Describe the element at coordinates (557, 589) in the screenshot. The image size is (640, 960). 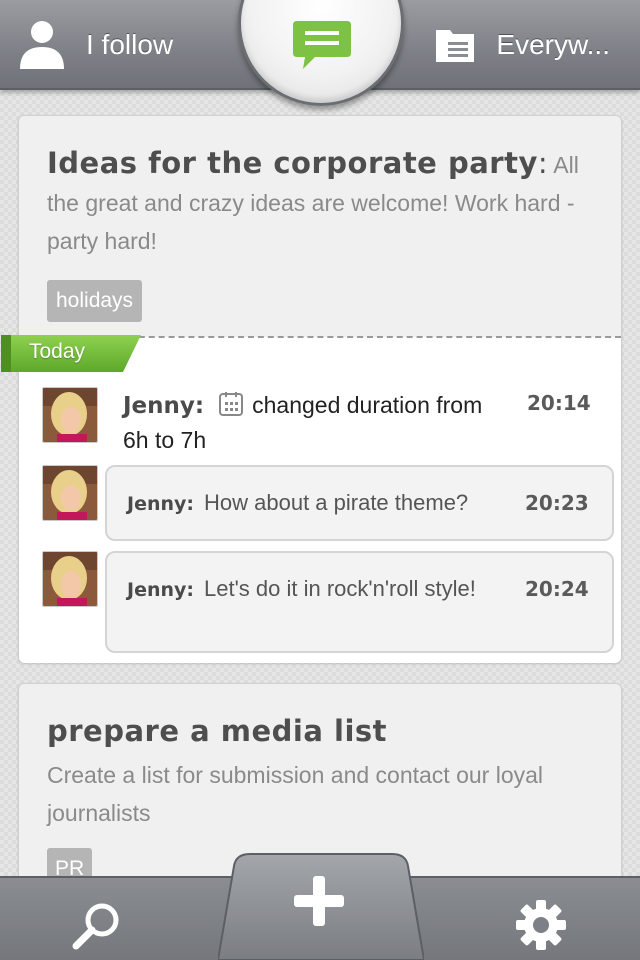
I see `comment-time: 20:24` at that location.